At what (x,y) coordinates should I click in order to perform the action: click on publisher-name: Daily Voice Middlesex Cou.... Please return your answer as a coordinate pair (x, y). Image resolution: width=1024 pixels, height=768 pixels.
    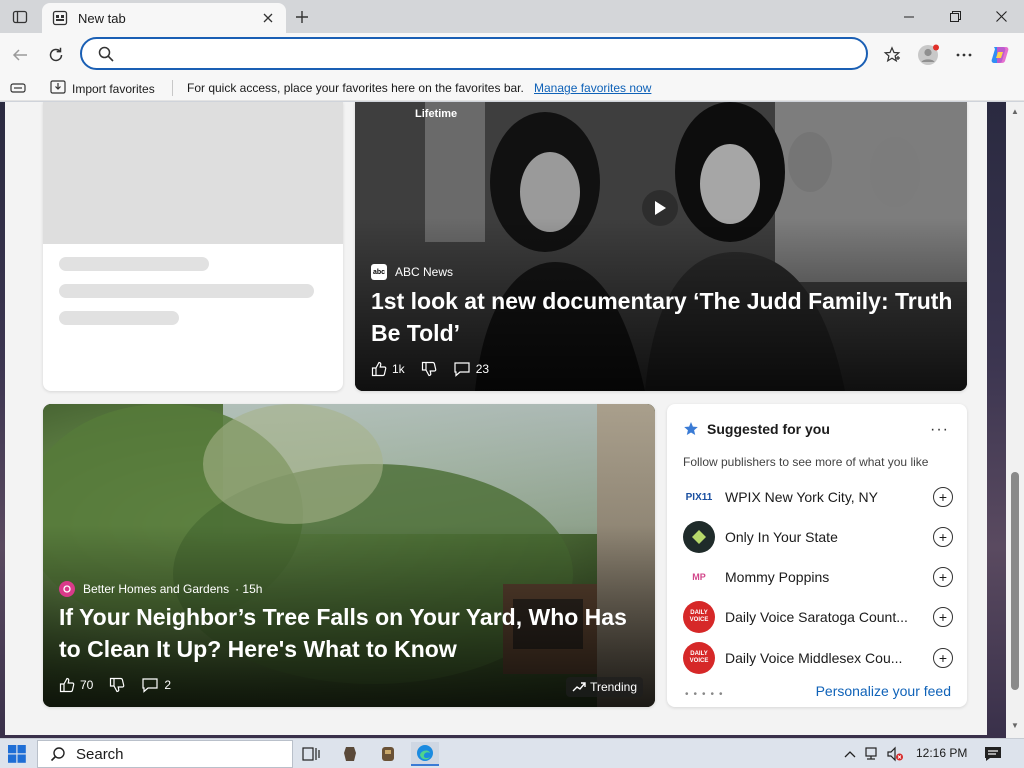
    Looking at the image, I should click on (820, 658).